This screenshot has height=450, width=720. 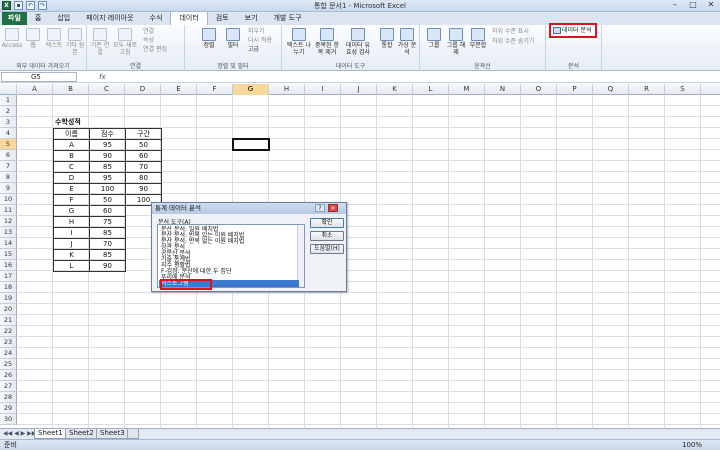 I want to click on help-button: 도움말(H), so click(x=327, y=249).